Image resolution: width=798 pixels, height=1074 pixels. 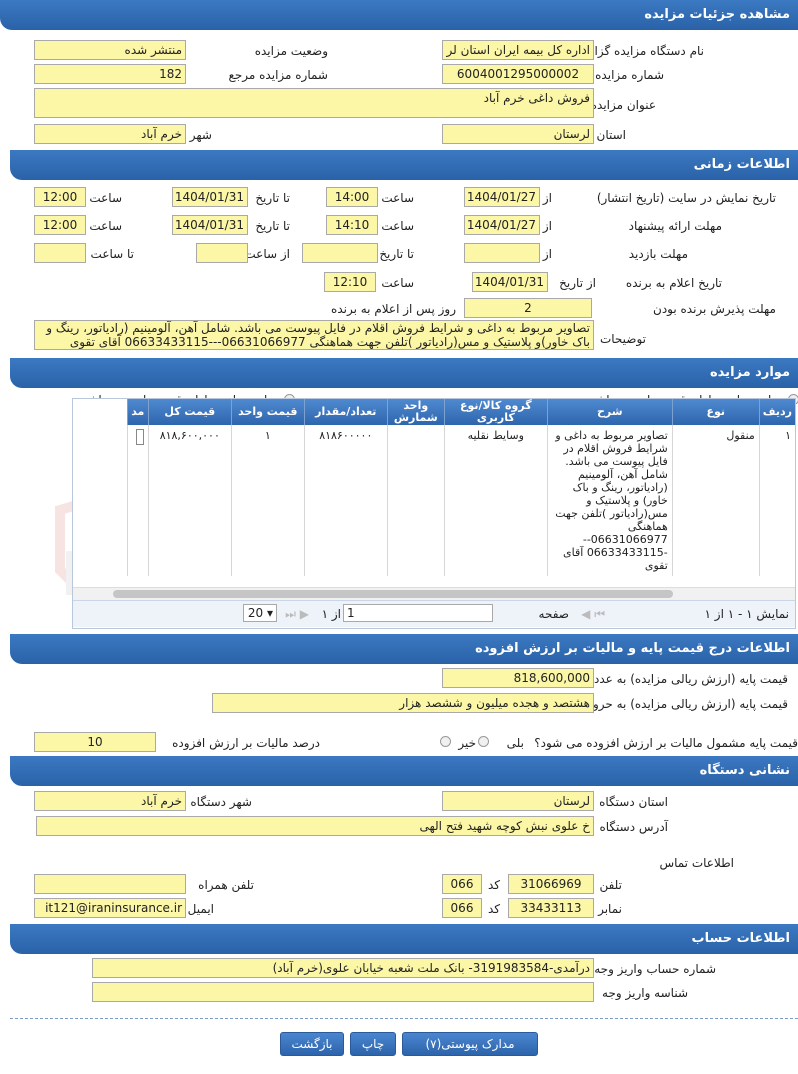 What do you see at coordinates (343, 992) in the screenshot?
I see `pay-id-field` at bounding box center [343, 992].